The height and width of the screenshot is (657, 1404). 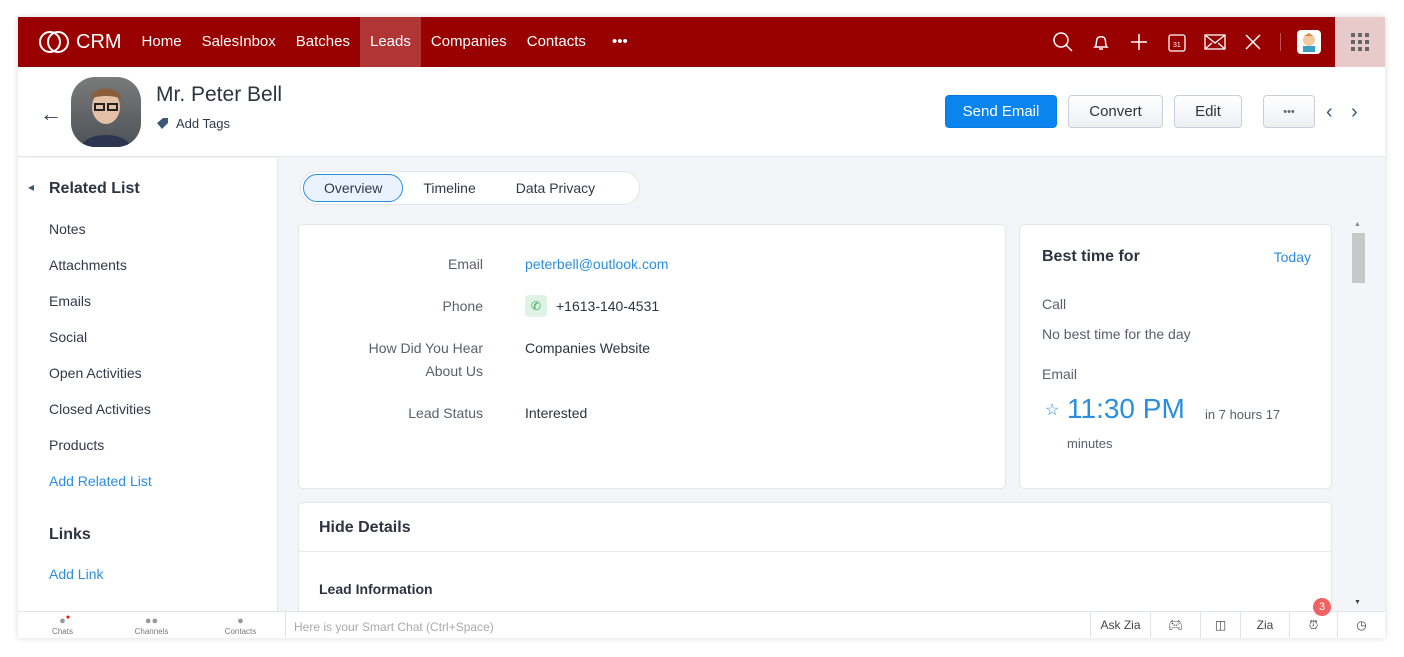 I want to click on best-time-title: Best time for, so click(x=1091, y=256).